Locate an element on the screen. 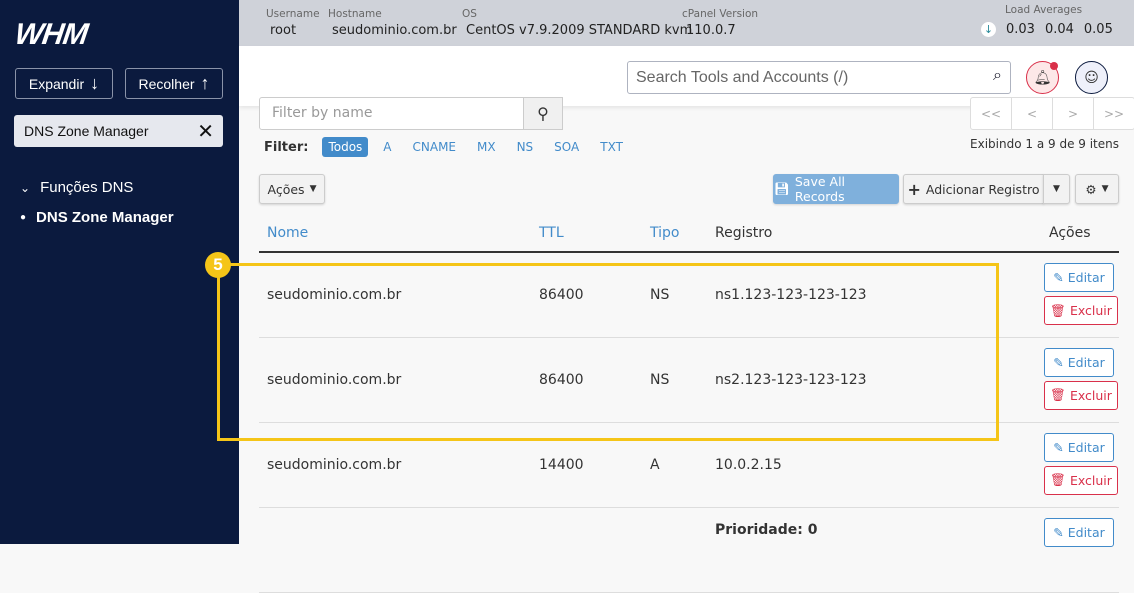 The height and width of the screenshot is (593, 1134). settings-dropdown: ⚙ ▼ is located at coordinates (1097, 189).